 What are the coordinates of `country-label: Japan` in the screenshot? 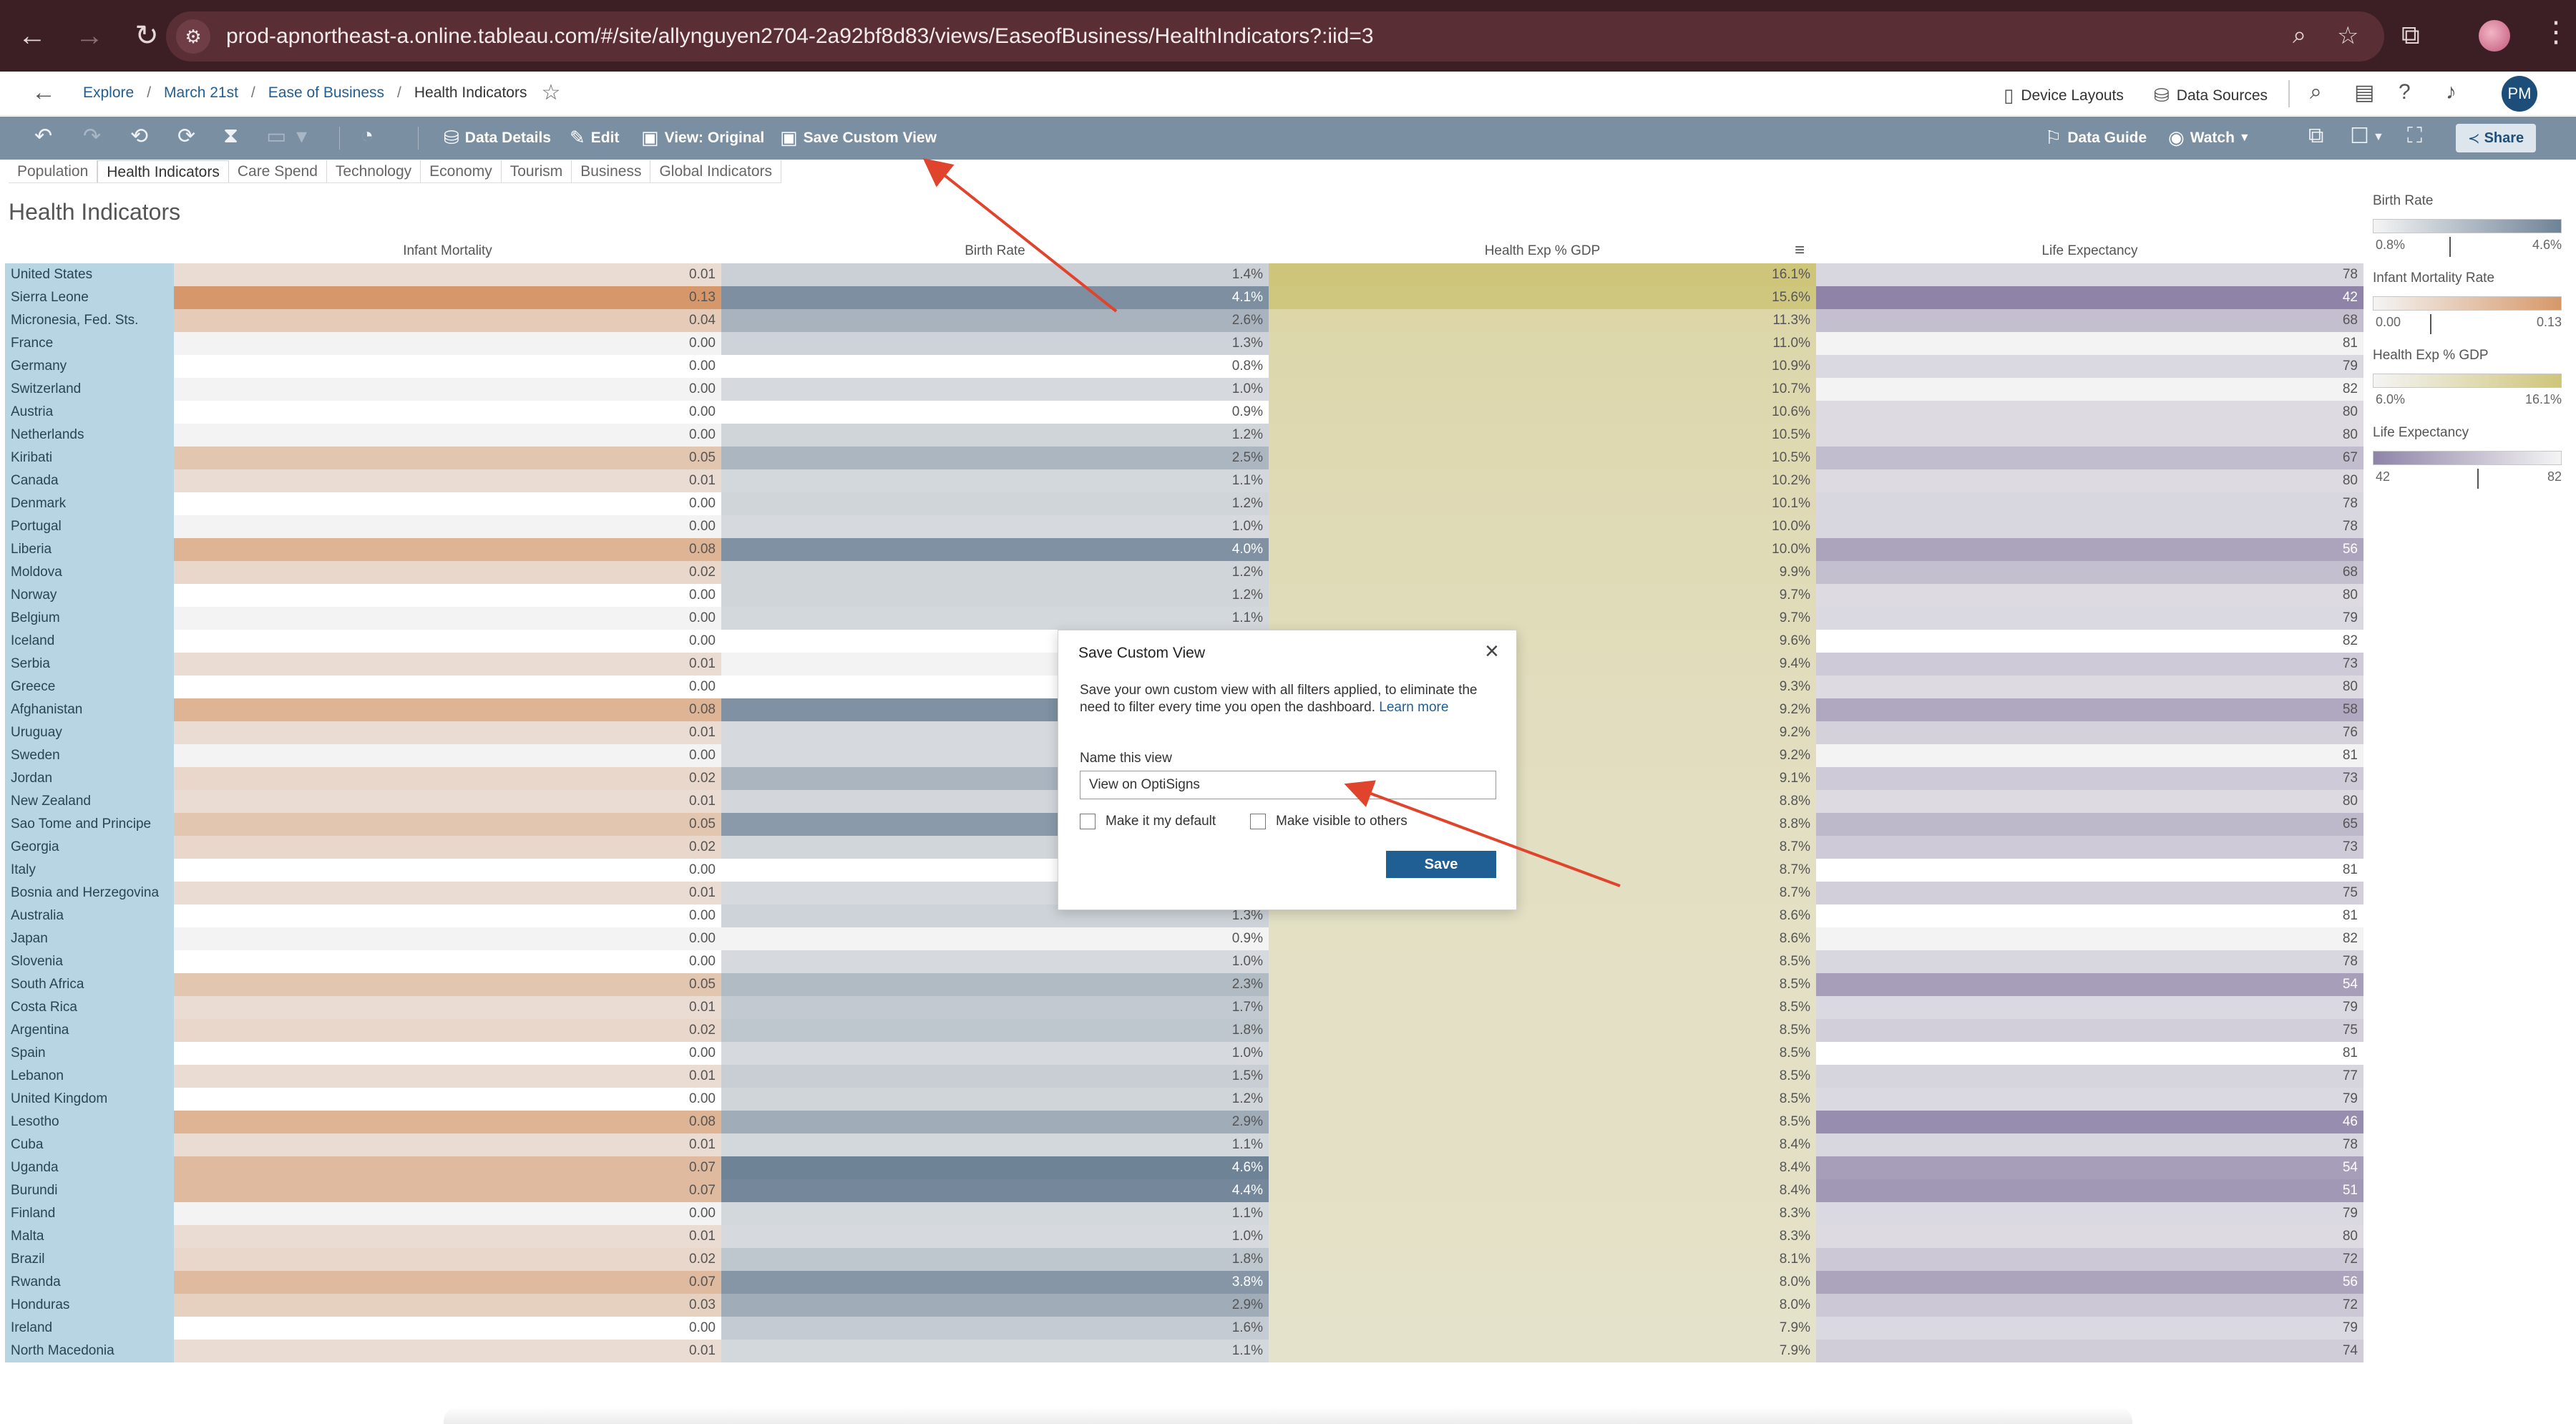 It's located at (89, 938).